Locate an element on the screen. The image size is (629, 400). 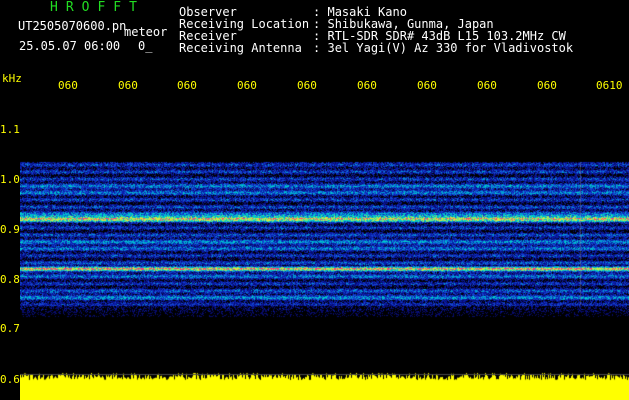
record-datetime: 25.05.07 06:00 is located at coordinates (70, 46).